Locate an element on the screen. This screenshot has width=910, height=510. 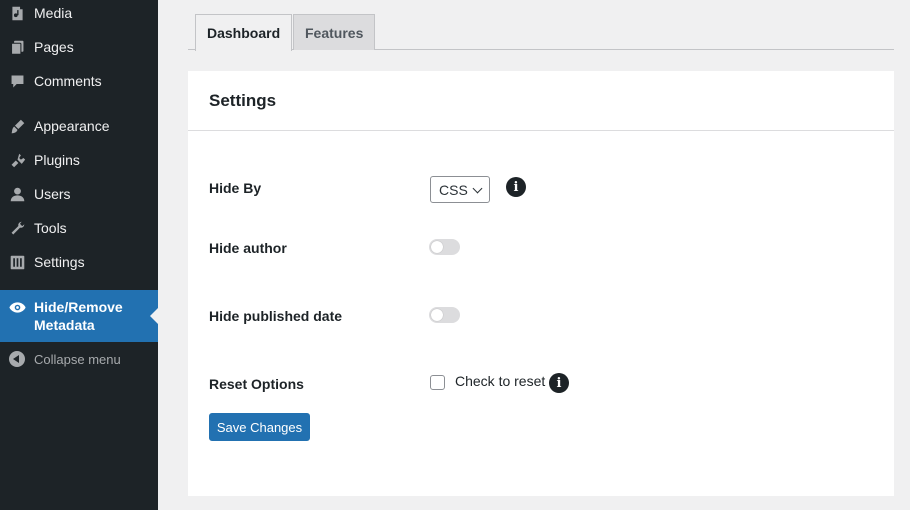
sidebar-item-settings: Settings is located at coordinates (79, 262).